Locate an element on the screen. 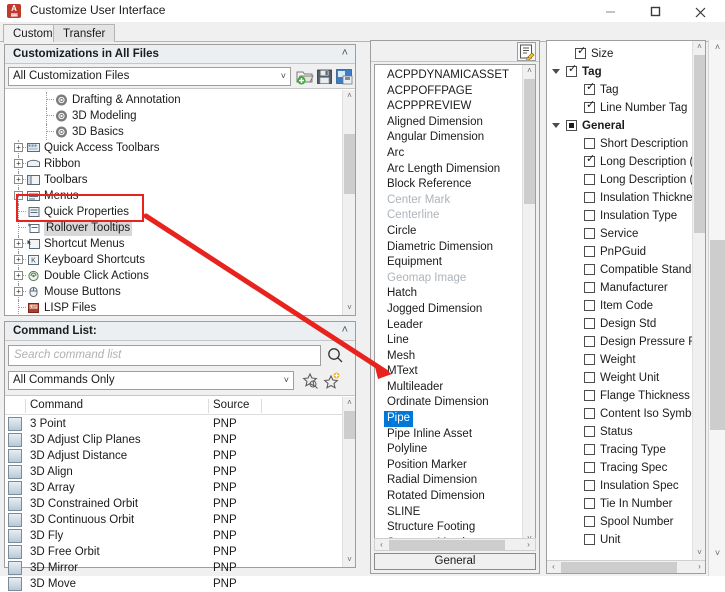  property-checkbox-row: General is located at coordinates (619, 126).